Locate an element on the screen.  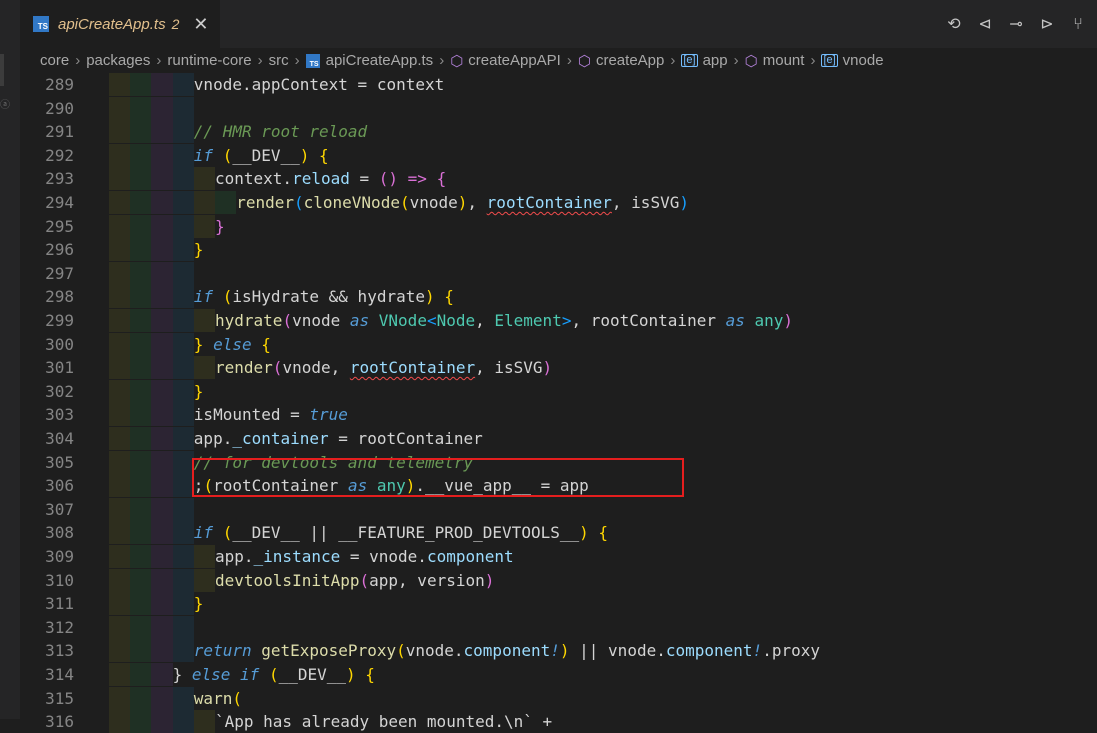
line-number: 297 is located at coordinates (59, 273).